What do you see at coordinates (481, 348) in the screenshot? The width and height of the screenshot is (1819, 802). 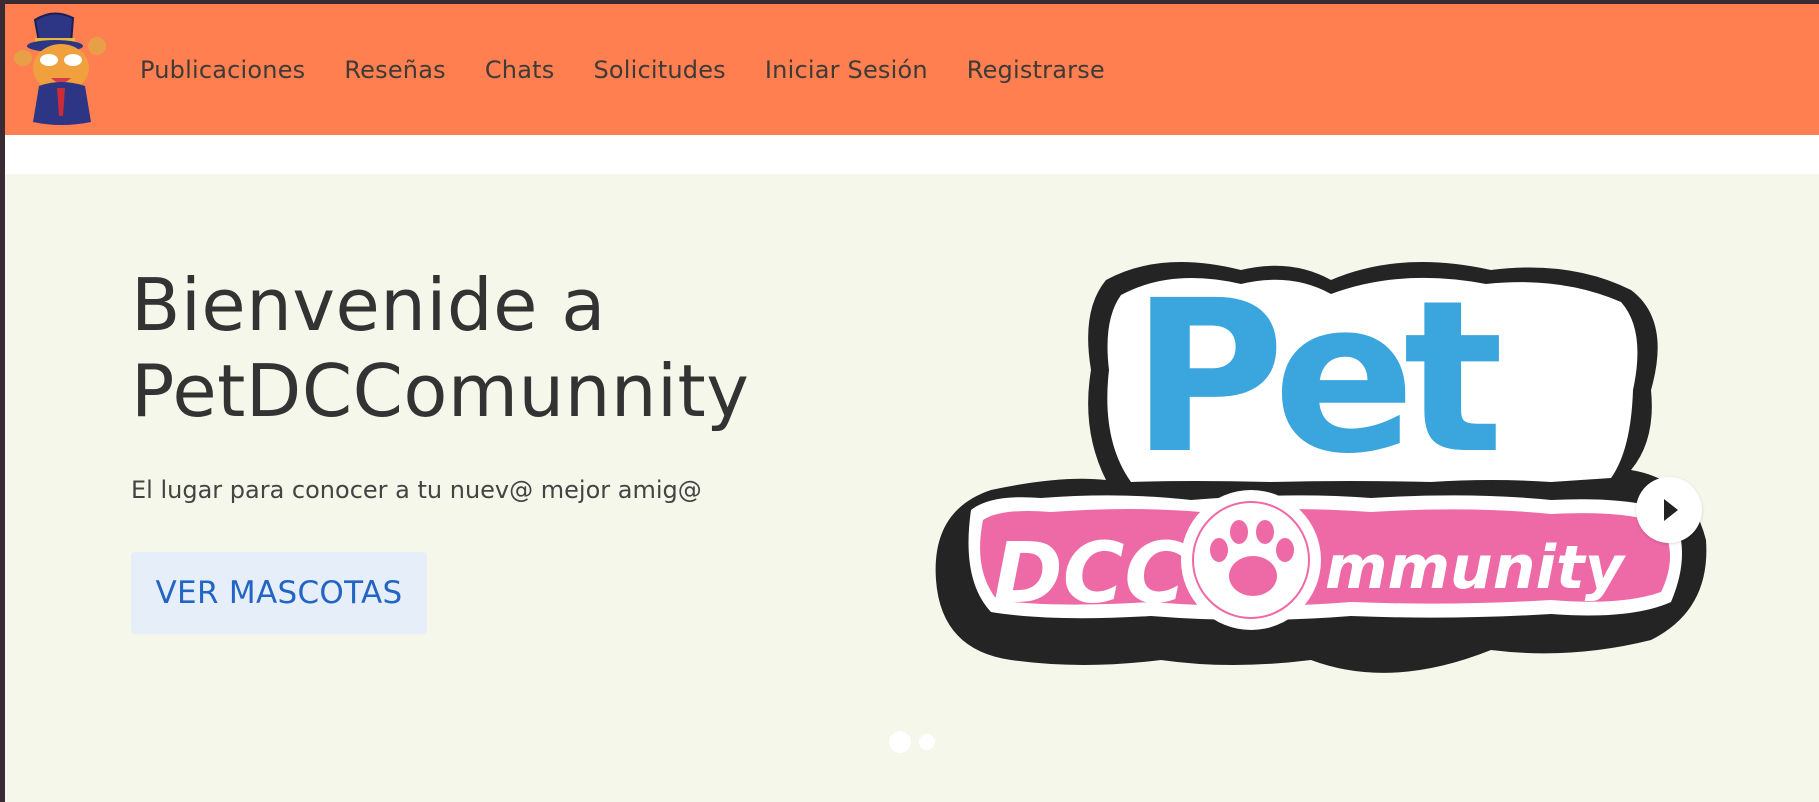 I see `hero-title: Bienvenide a PetDCComunnity` at bounding box center [481, 348].